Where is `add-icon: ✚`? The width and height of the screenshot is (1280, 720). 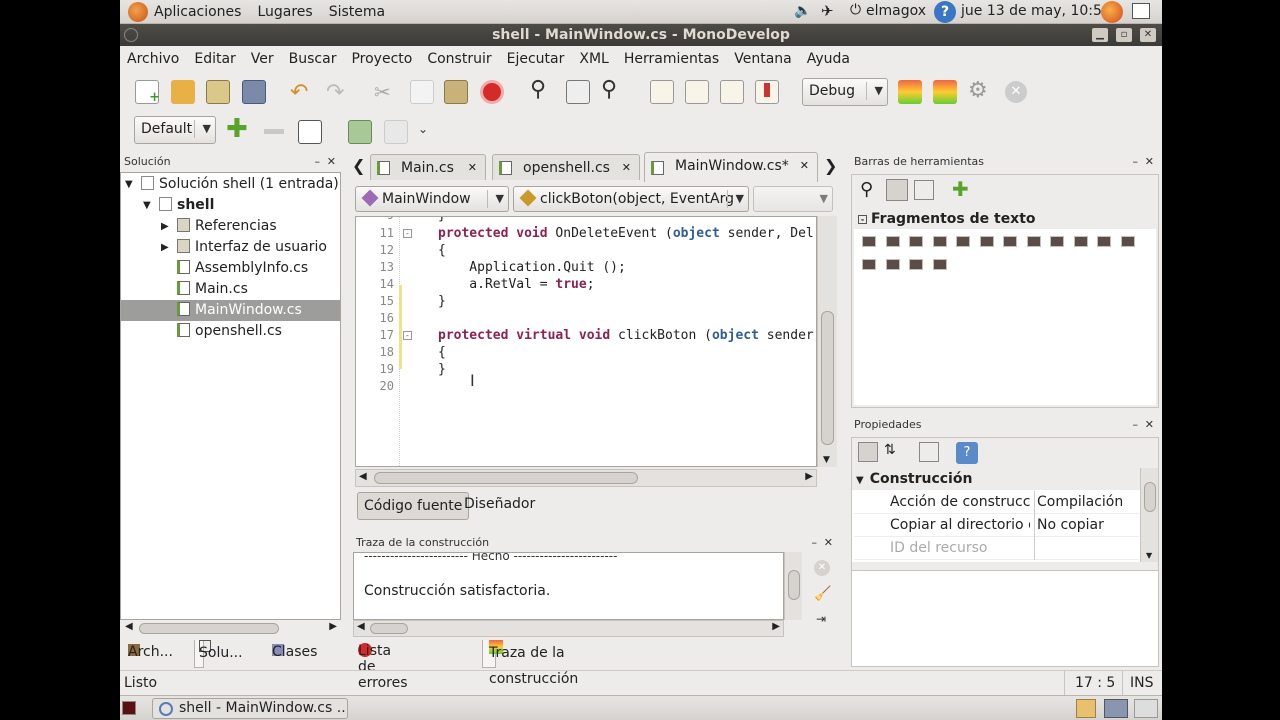
add-icon: ✚ is located at coordinates (960, 189).